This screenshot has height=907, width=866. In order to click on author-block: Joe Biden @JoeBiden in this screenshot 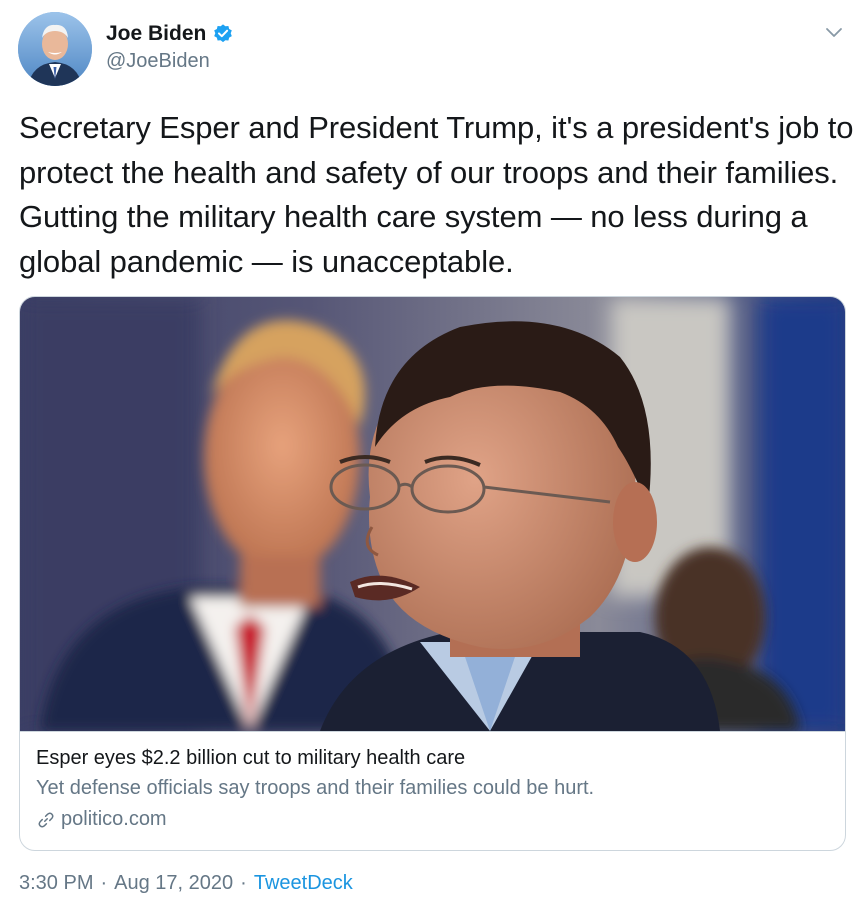, I will do `click(170, 46)`.